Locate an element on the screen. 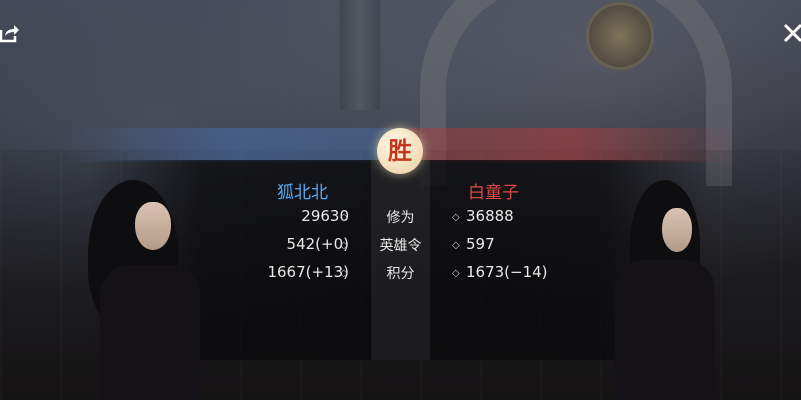  background-medallion is located at coordinates (620, 36).